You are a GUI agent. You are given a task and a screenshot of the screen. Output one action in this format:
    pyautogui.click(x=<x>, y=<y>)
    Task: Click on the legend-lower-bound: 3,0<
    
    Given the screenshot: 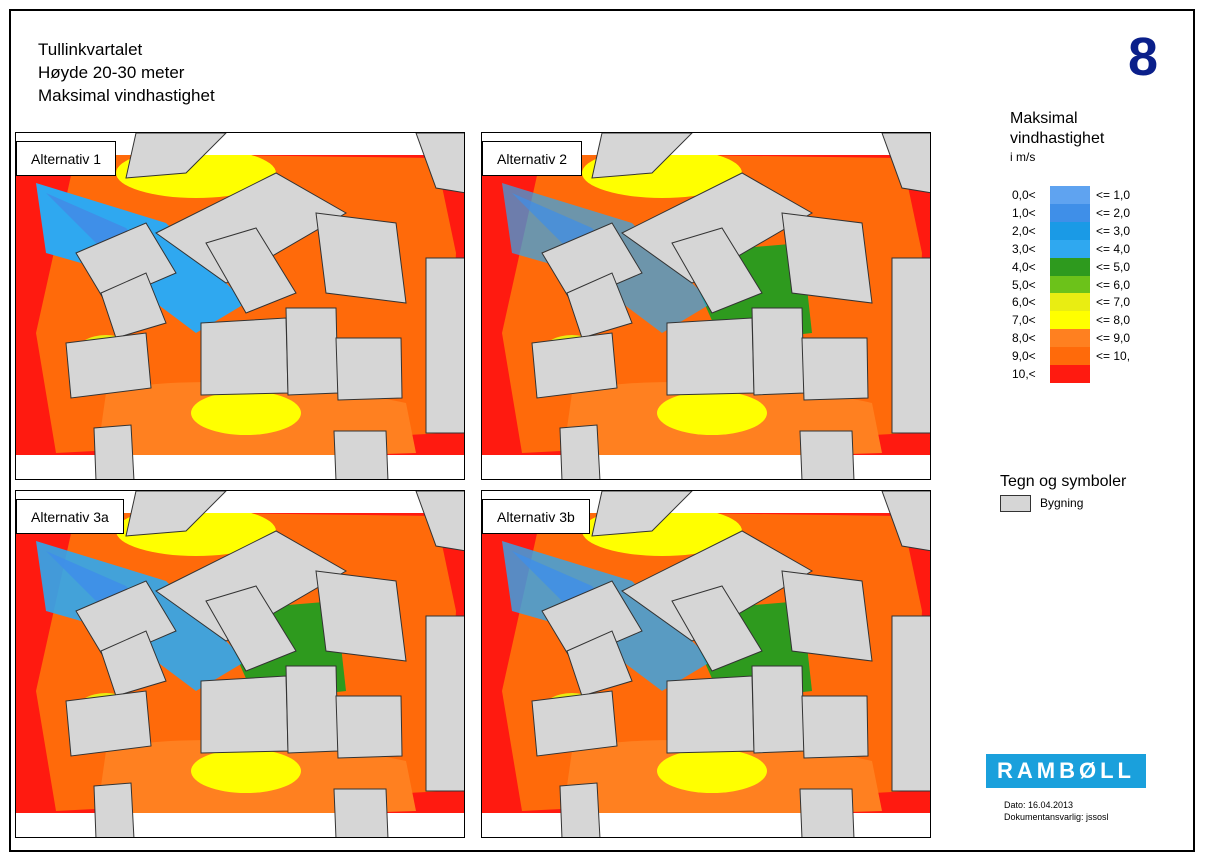 What is the action you would take?
    pyautogui.click(x=1024, y=248)
    